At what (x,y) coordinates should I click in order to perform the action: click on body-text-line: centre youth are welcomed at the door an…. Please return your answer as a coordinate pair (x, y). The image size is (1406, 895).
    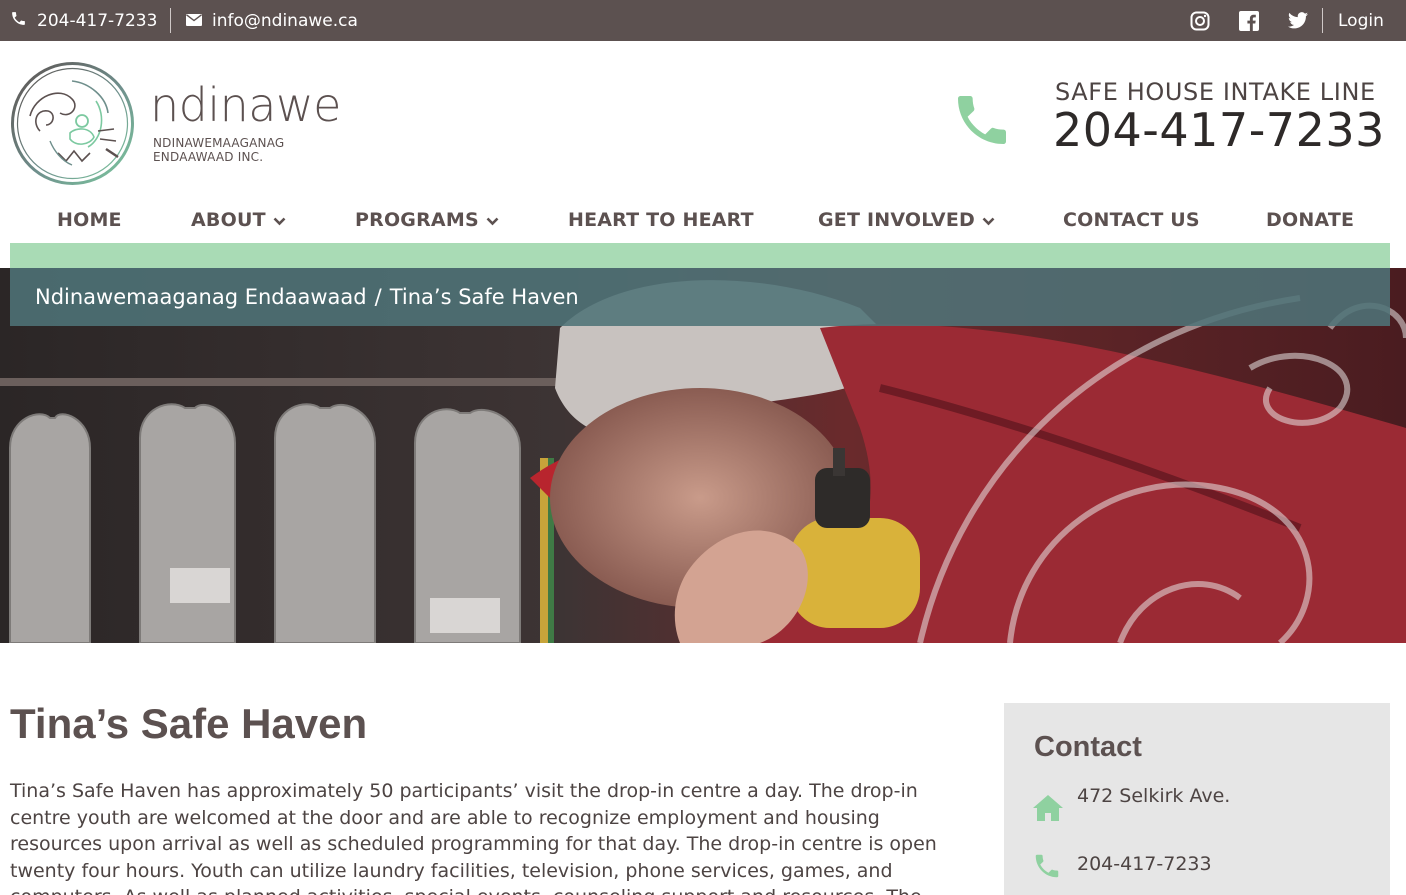
    Looking at the image, I should click on (445, 817).